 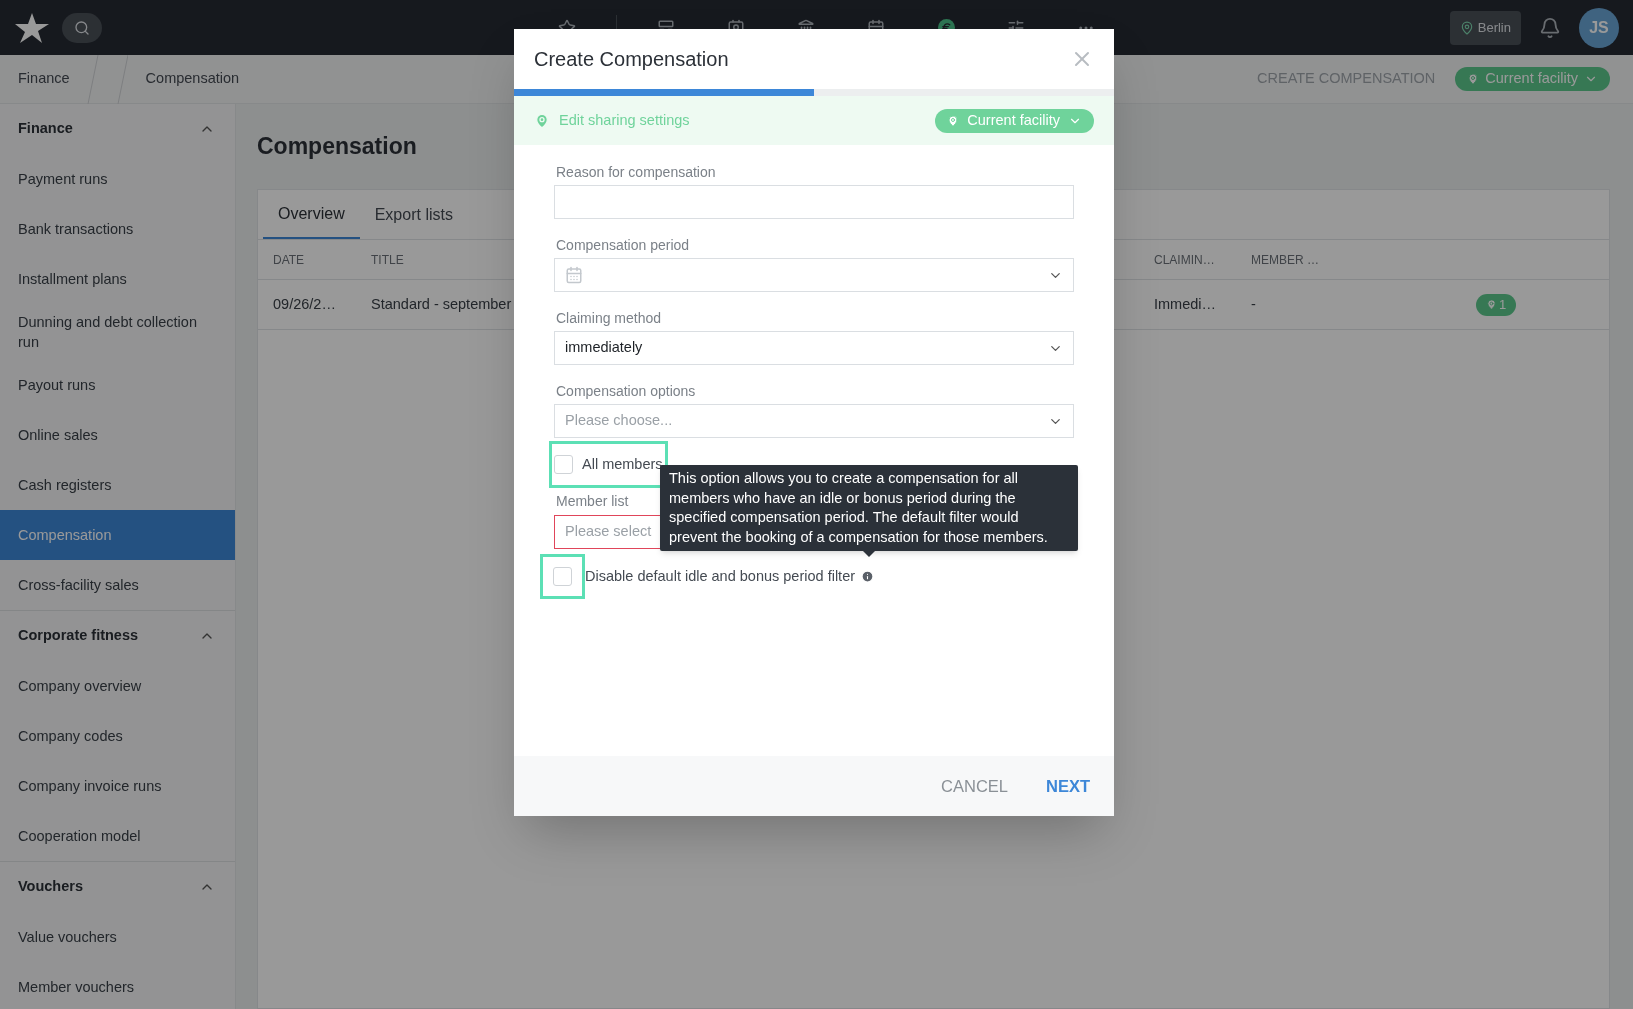 What do you see at coordinates (117, 836) in the screenshot?
I see `sidebar-item: Cooperation model` at bounding box center [117, 836].